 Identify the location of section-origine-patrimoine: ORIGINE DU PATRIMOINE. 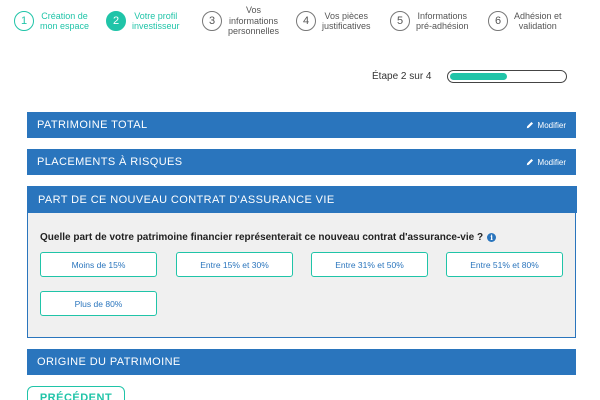
(301, 362).